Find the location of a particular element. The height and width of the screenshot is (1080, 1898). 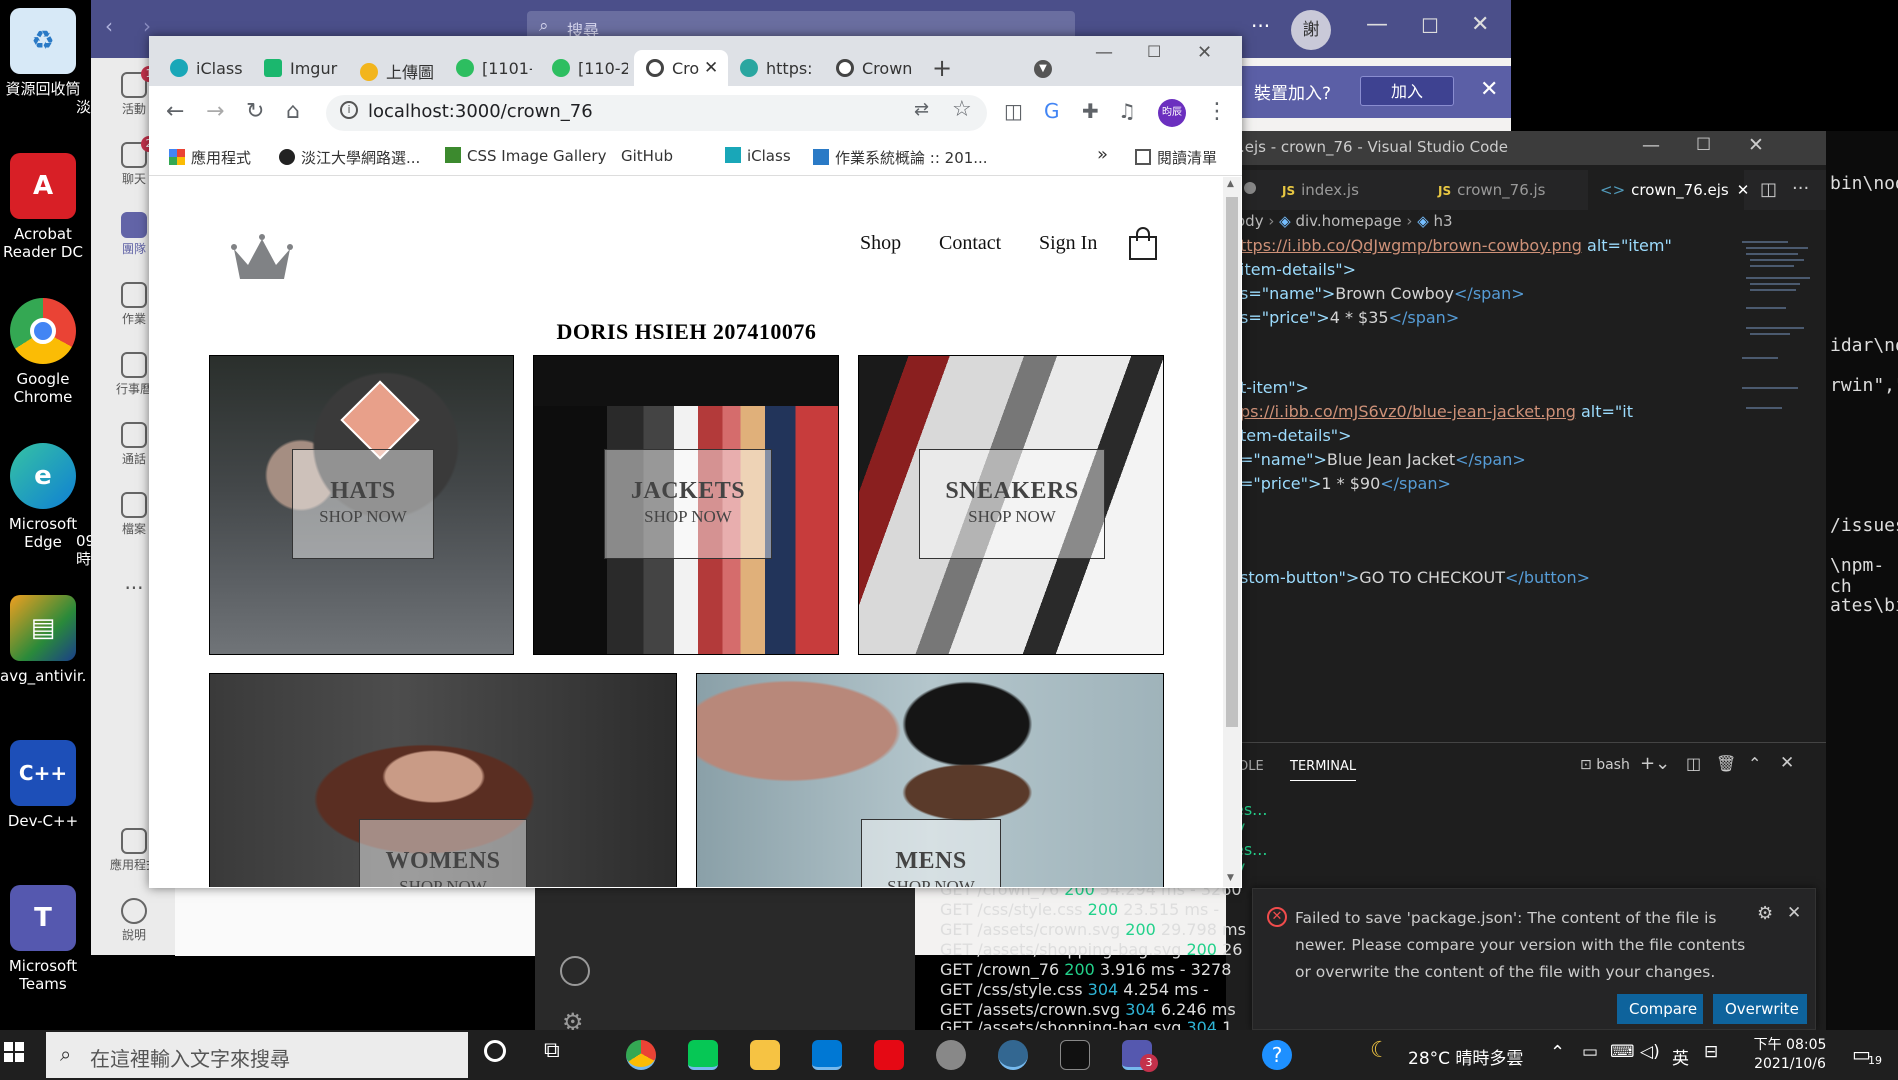

bookmarks-overflow: » is located at coordinates (1102, 154).